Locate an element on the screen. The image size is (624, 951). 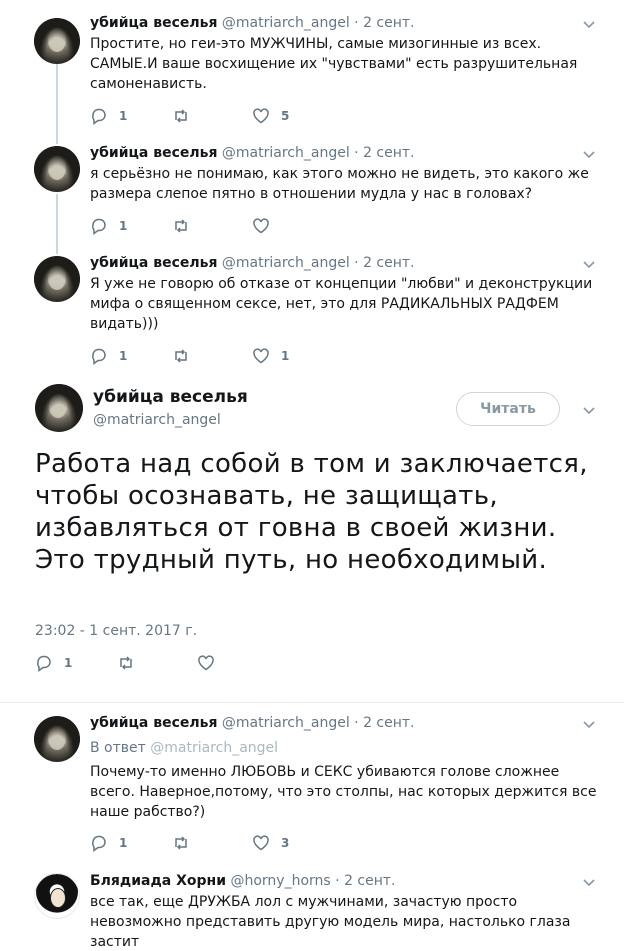
reply-context: В ответ @matriarch_angel is located at coordinates (184, 748).